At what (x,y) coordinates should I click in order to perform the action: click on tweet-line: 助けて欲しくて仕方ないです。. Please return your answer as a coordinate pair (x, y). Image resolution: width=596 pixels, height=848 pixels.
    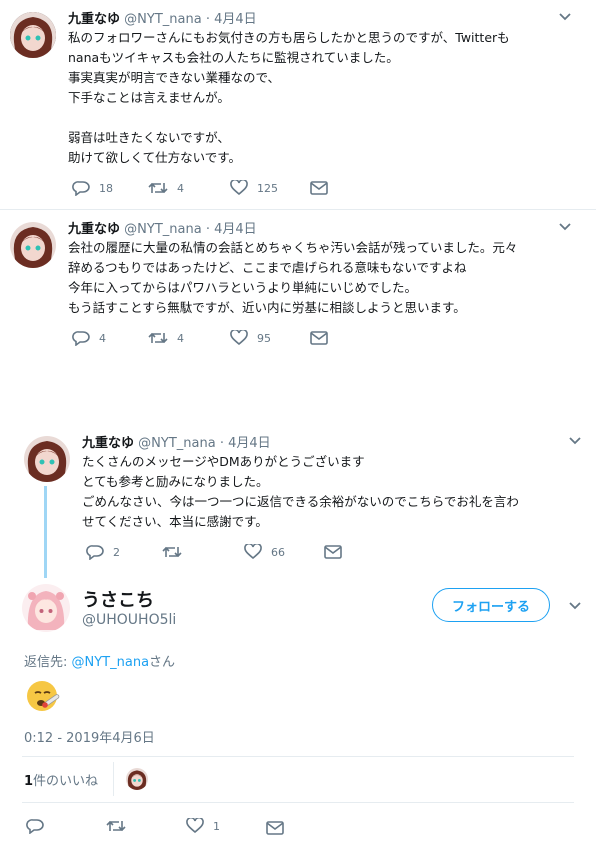
    Looking at the image, I should click on (155, 157).